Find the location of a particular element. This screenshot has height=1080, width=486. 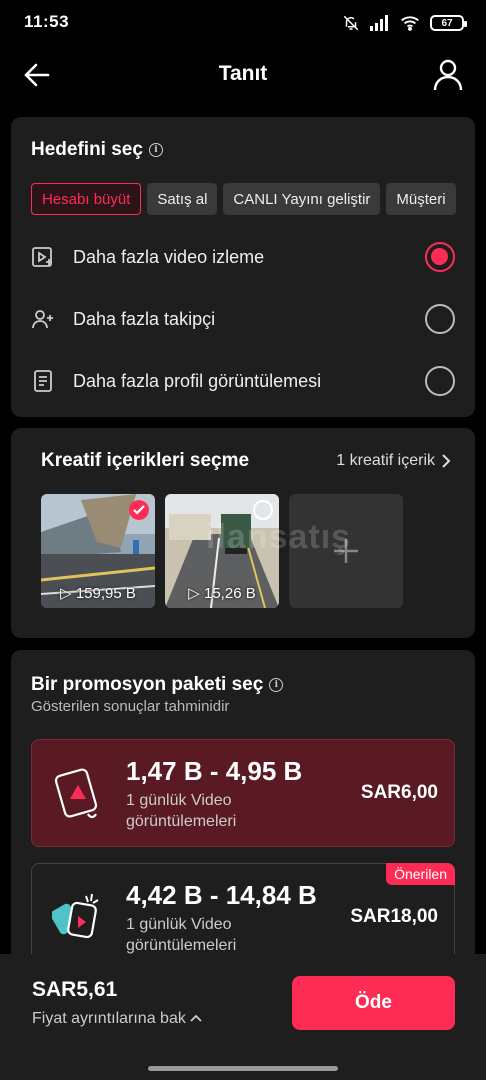

goal-title: Hedefini seç is located at coordinates (87, 149).